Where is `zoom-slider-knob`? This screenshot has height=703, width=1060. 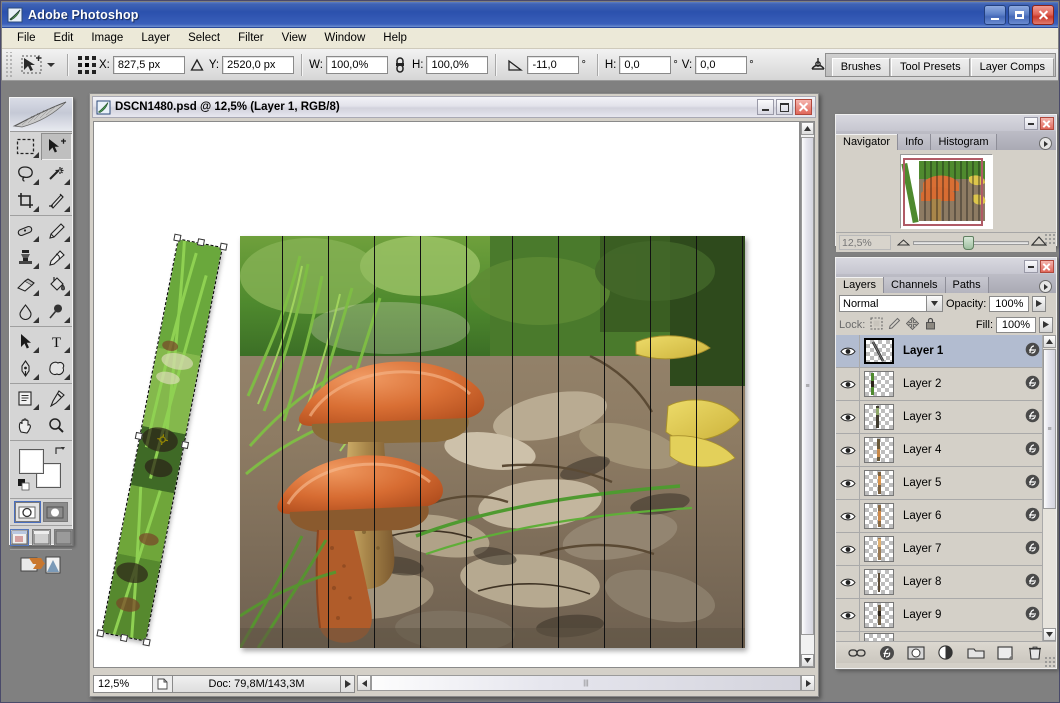 zoom-slider-knob is located at coordinates (968, 242).